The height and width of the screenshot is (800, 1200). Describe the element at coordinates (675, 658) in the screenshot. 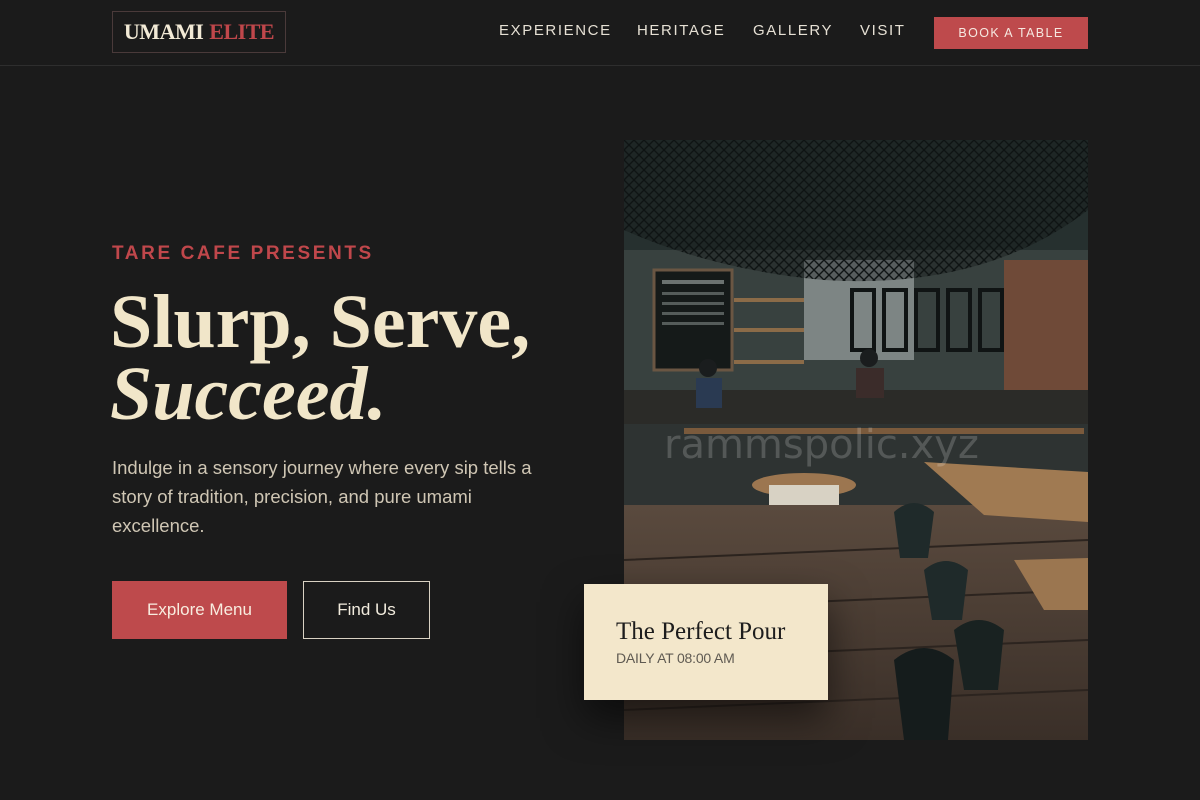

I see `feature-card-subtitle: DAILY AT 08:00 AM` at that location.